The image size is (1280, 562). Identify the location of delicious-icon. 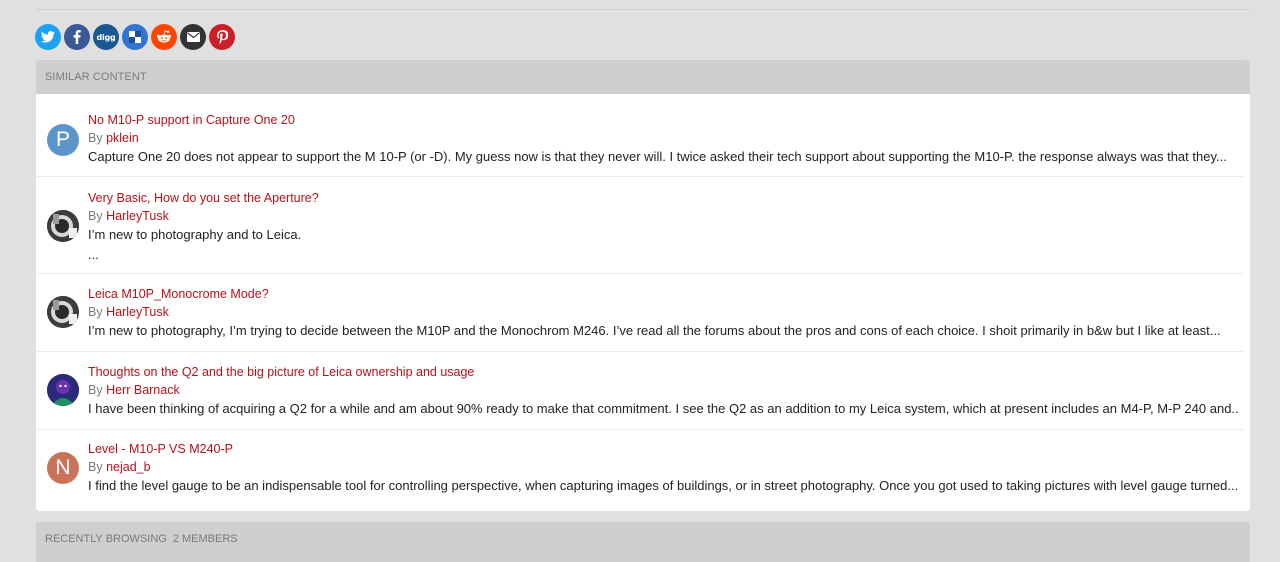
(135, 37).